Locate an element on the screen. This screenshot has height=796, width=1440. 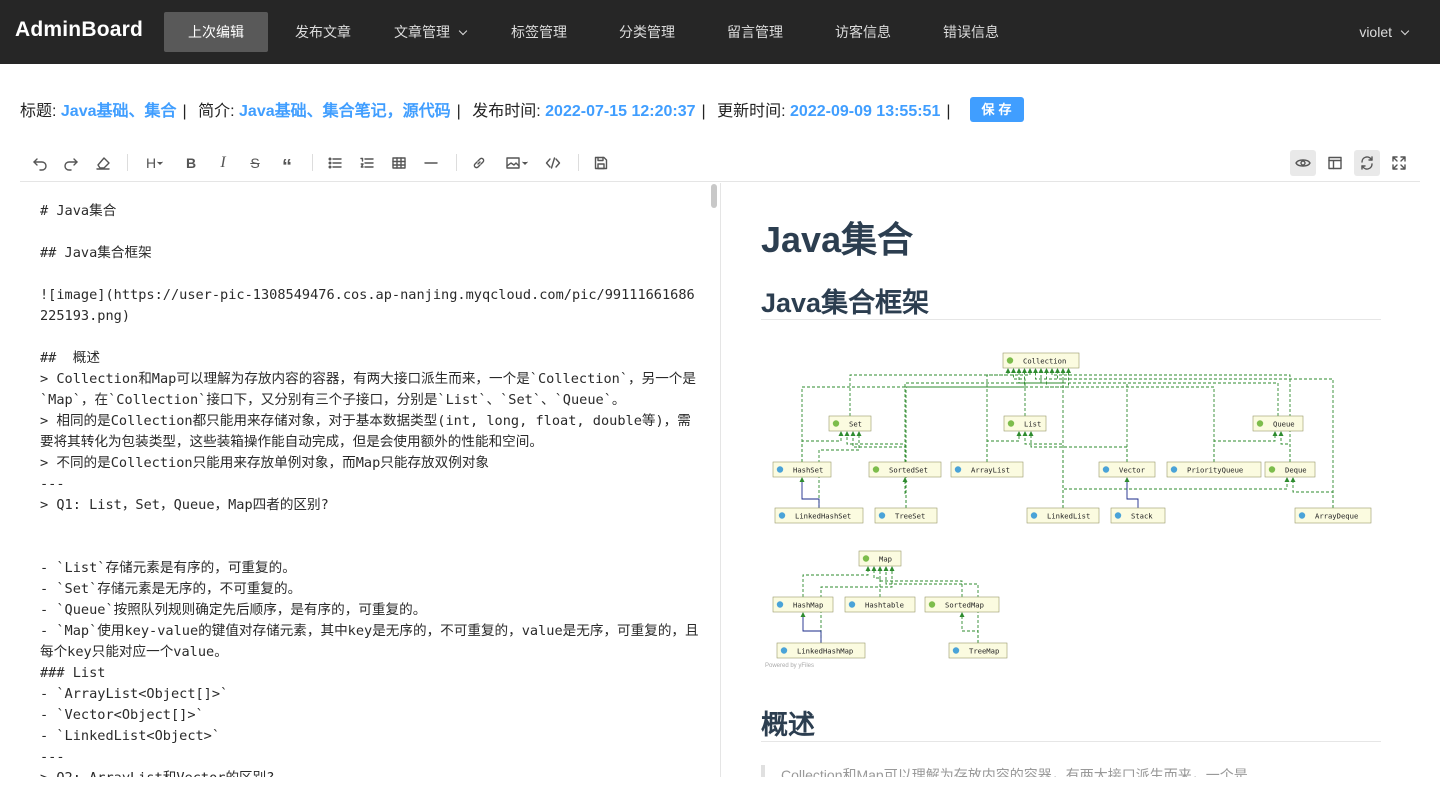
brand-logo: AdminBoard is located at coordinates (79, 30).